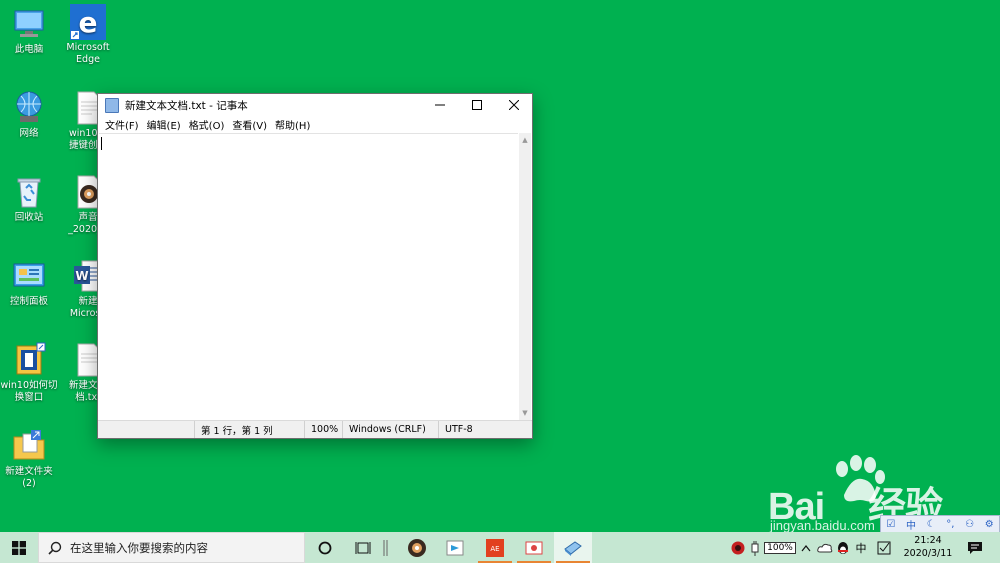  I want to click on divider-handle-icon, so click(385, 547).